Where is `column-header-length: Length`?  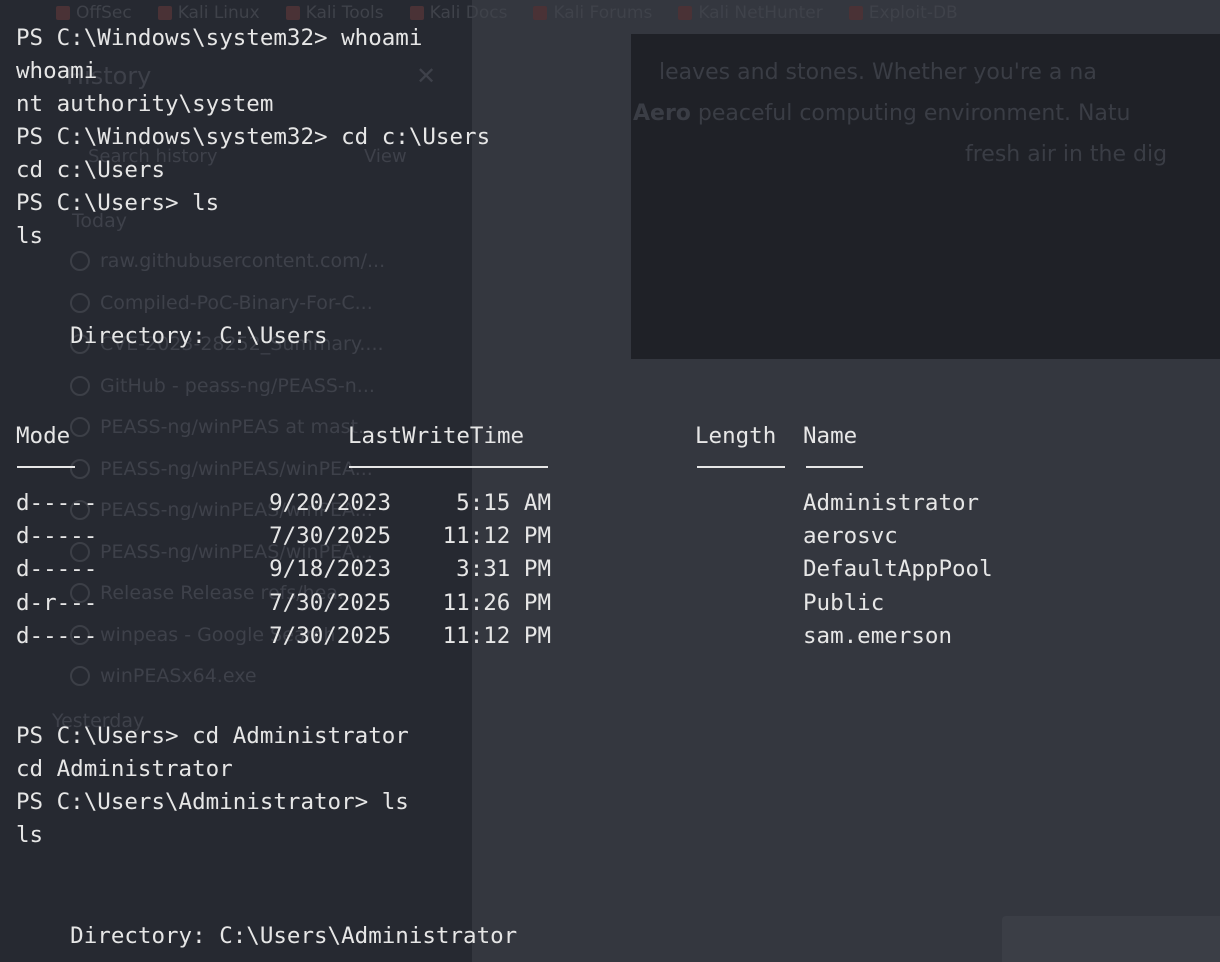 column-header-length: Length is located at coordinates (736, 436).